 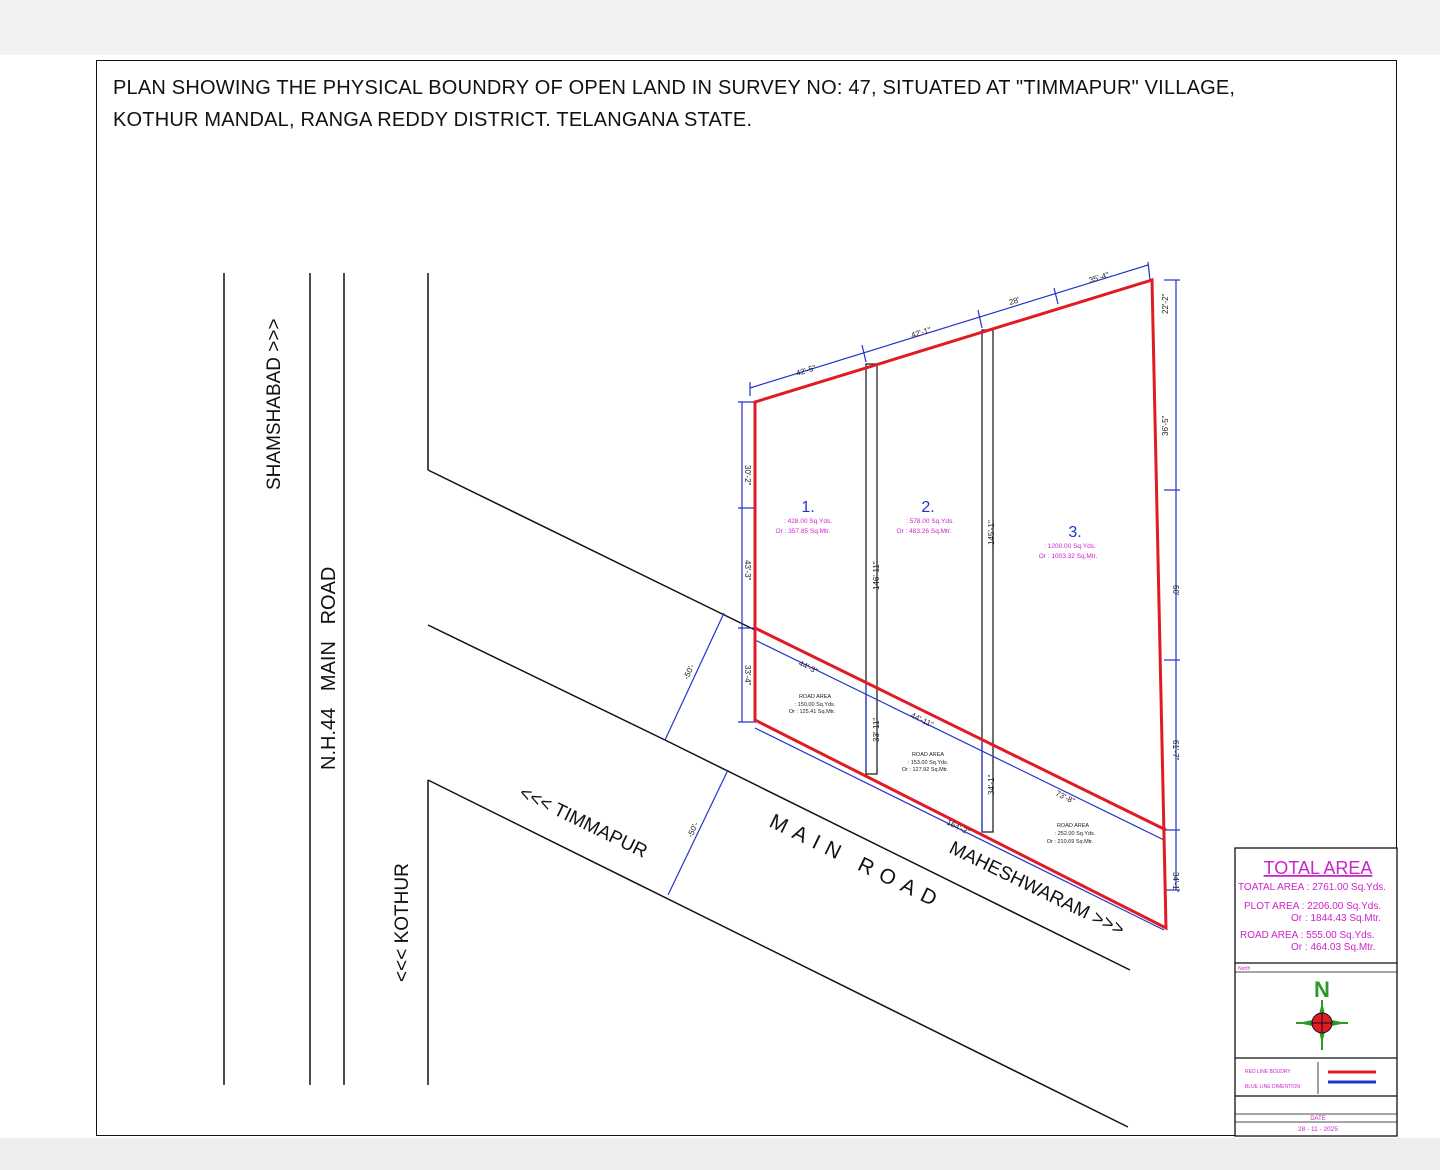 I want to click on kothur-label: <<< KOTHUR, so click(x=402, y=922).